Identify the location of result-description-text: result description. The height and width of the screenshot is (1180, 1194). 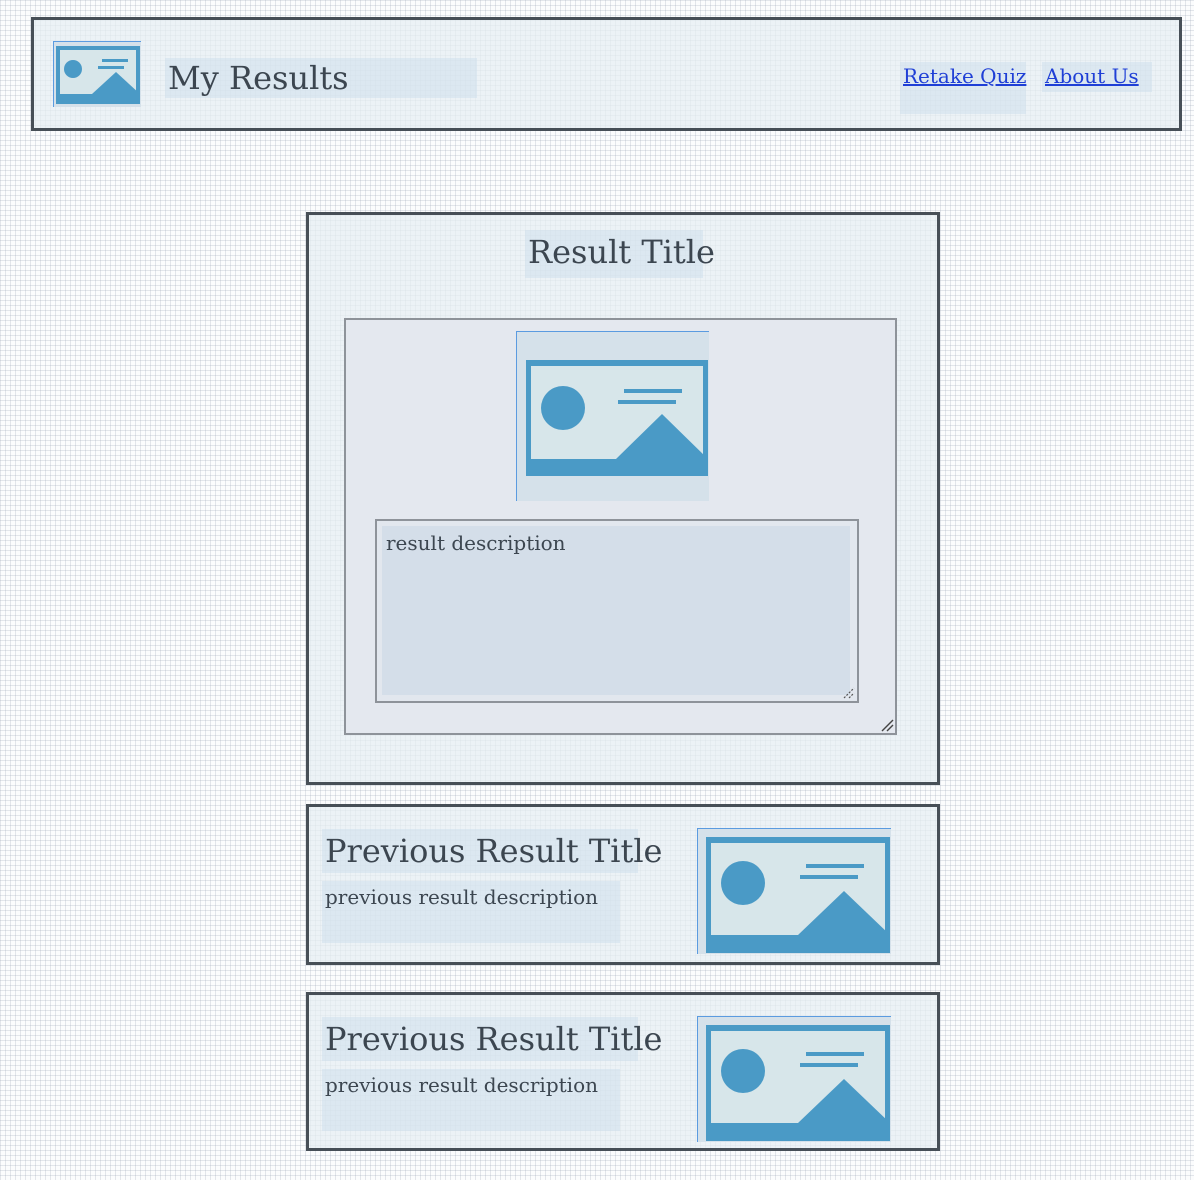
(476, 543).